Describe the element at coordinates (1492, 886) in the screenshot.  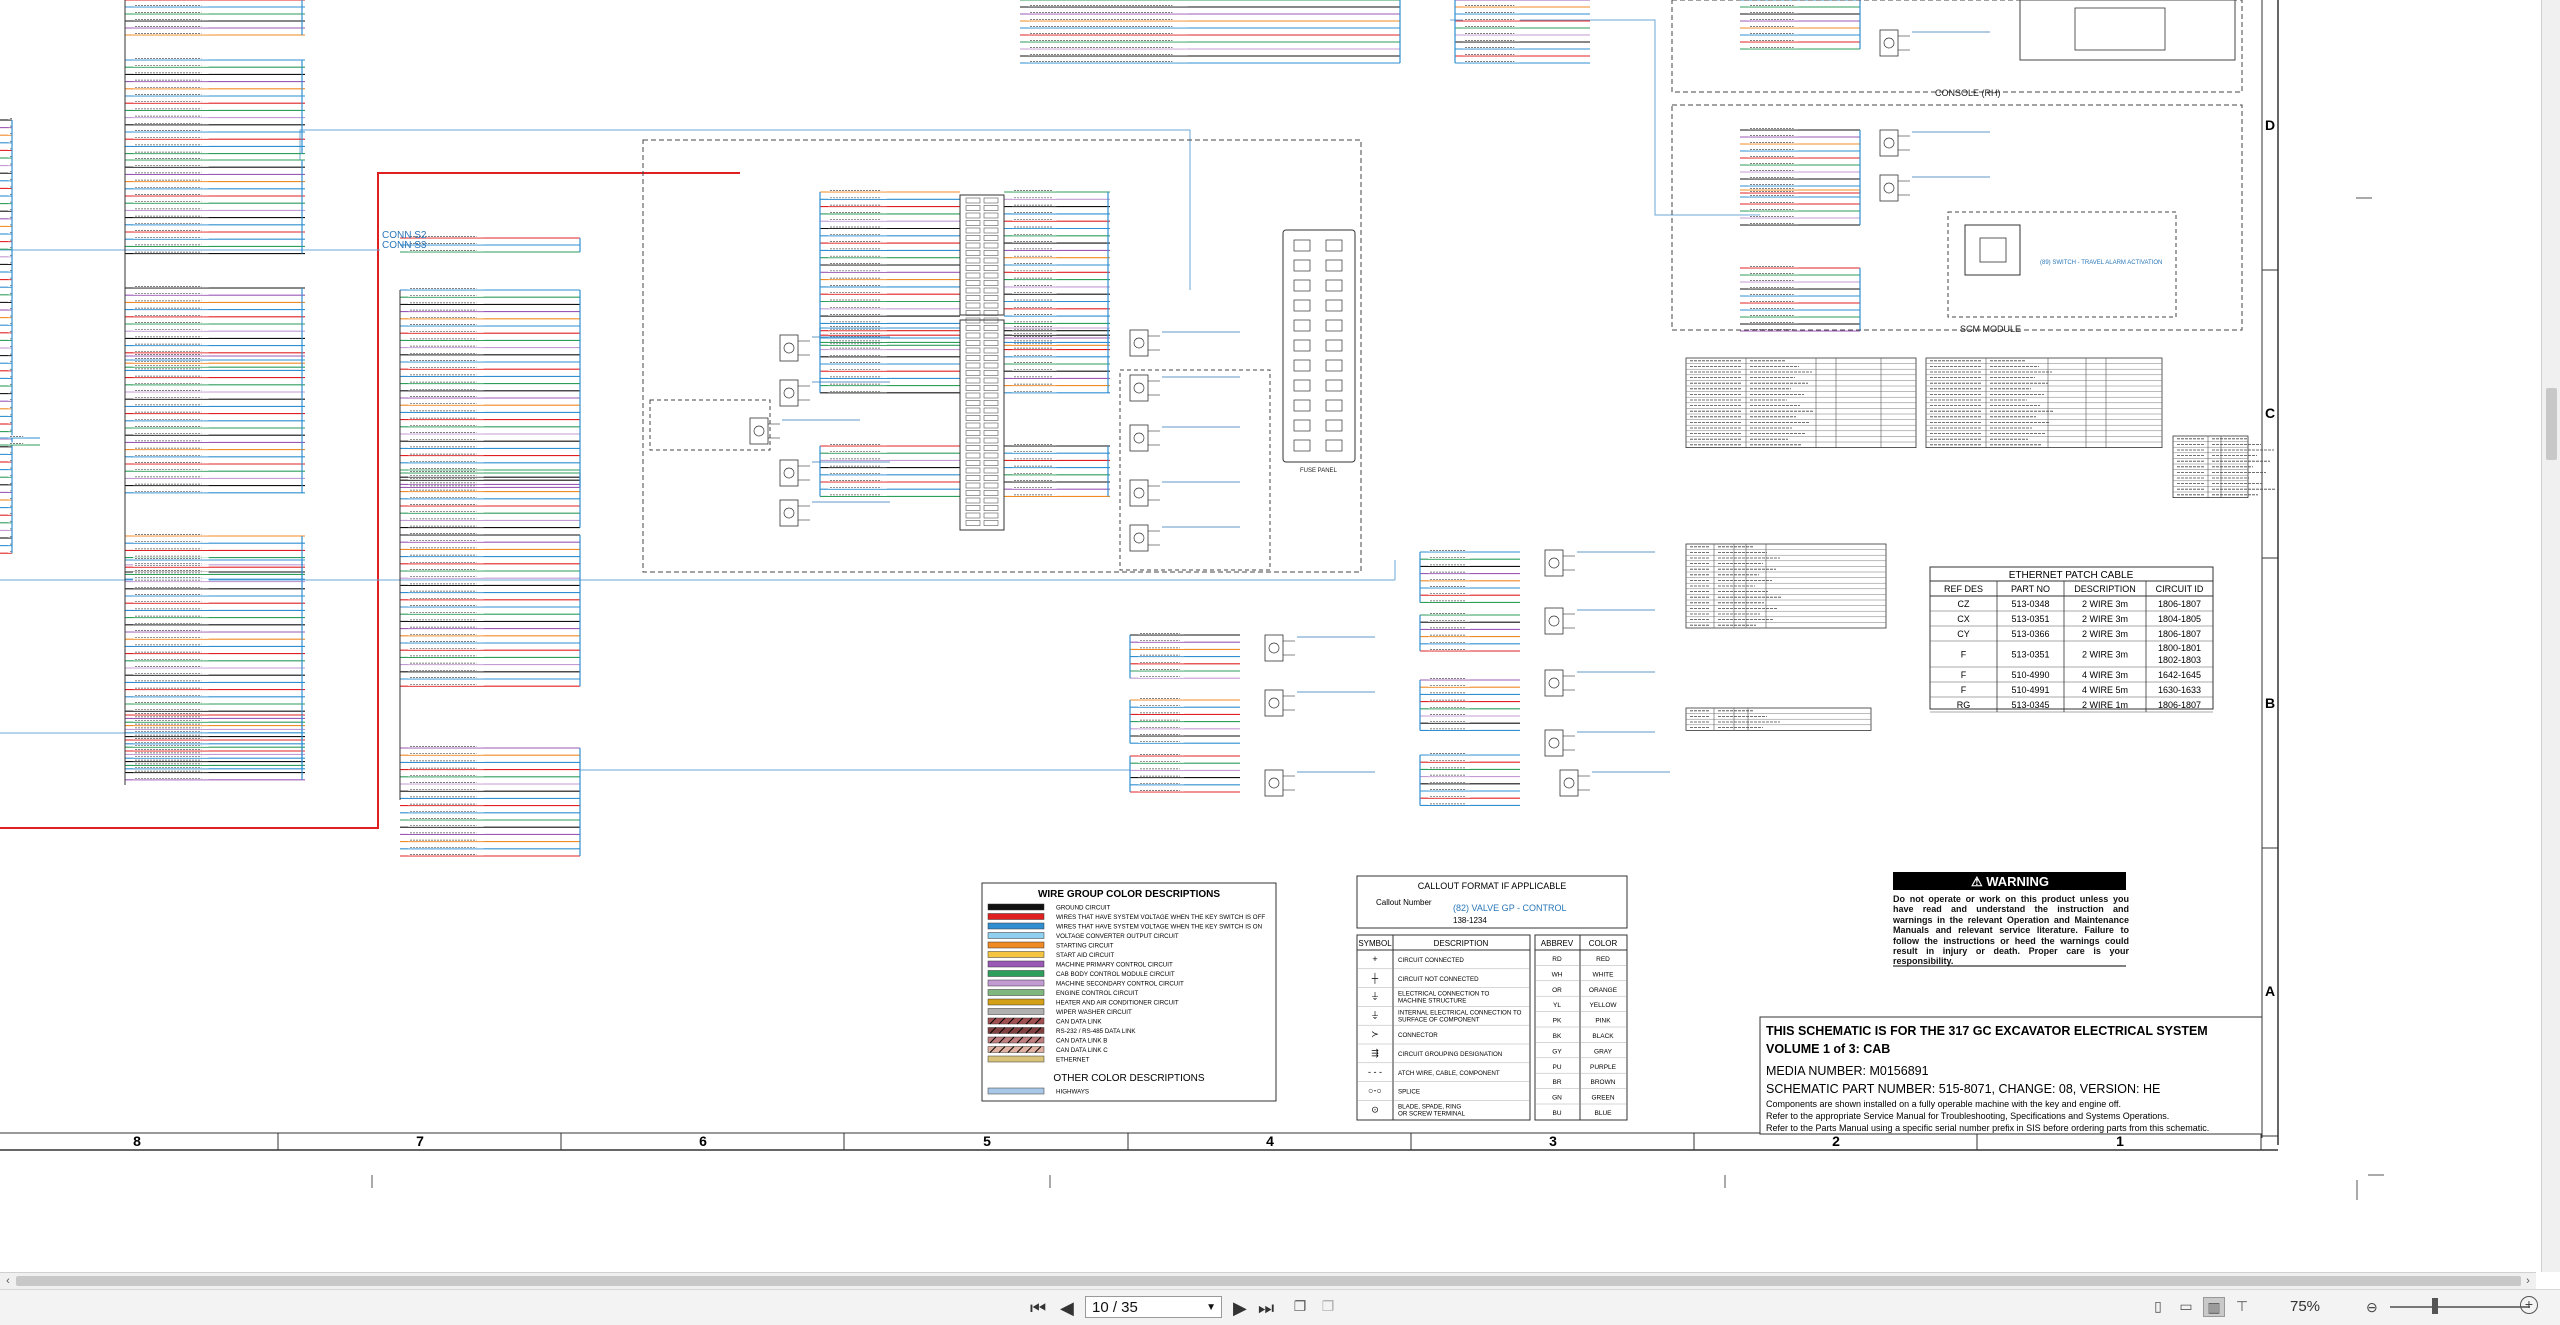
I see `svg-text: CALLOUT FORMAT IF APPLICABLE` at that location.